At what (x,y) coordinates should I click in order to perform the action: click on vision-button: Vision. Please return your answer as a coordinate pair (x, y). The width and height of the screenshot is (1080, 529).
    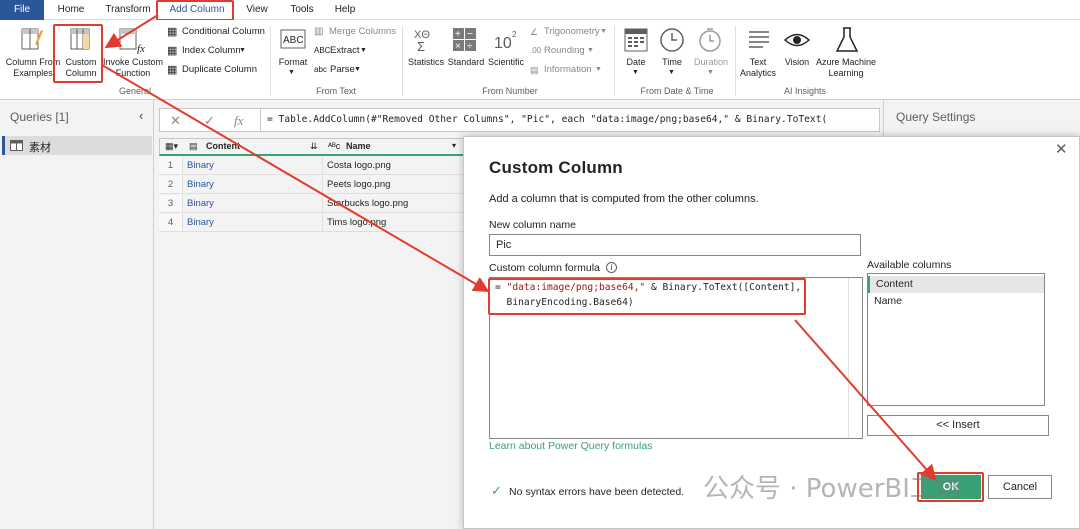
    Looking at the image, I should click on (797, 62).